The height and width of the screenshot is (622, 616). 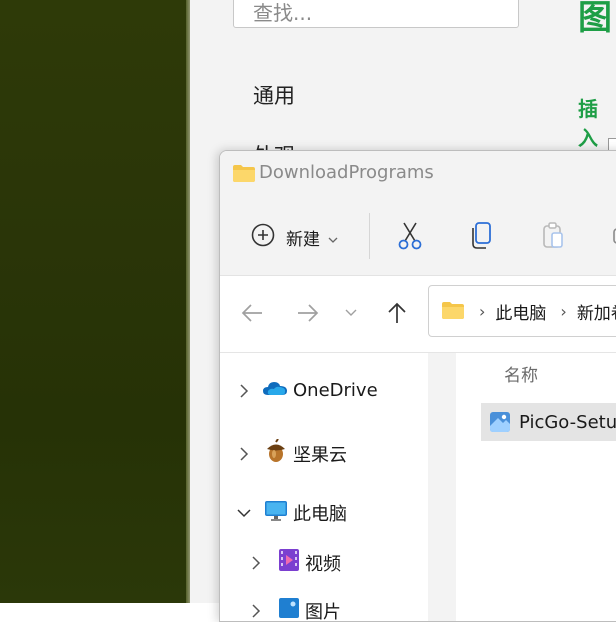 I want to click on nav-item-videos: 视频, so click(x=293, y=562).